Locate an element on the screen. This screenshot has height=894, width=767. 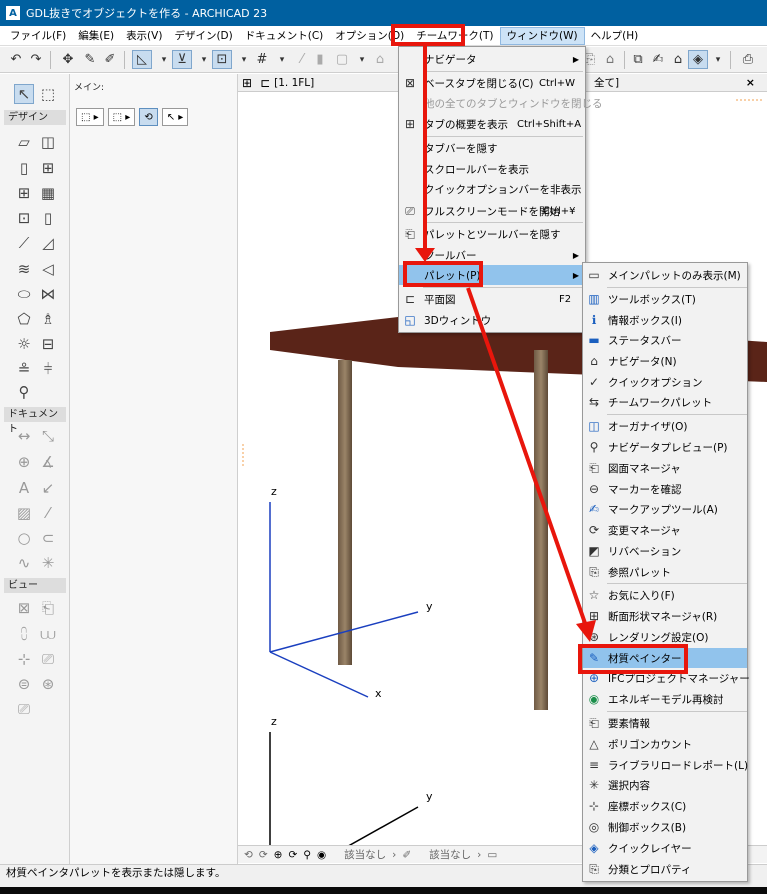
3d-view-icon: ◈ is located at coordinates (698, 59).